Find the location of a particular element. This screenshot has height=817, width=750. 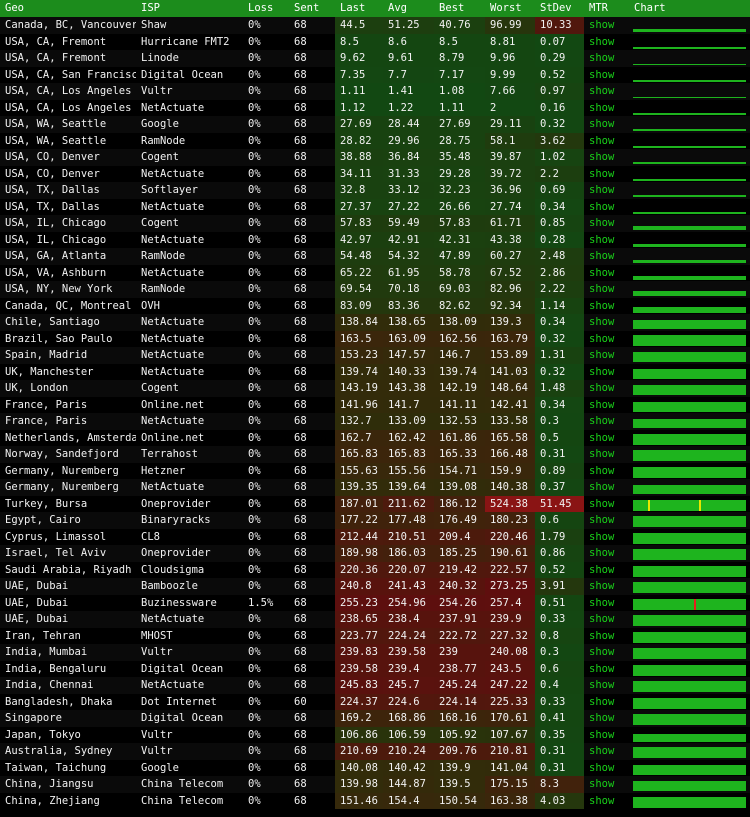

col-header-avg: Avg is located at coordinates (408, 8).